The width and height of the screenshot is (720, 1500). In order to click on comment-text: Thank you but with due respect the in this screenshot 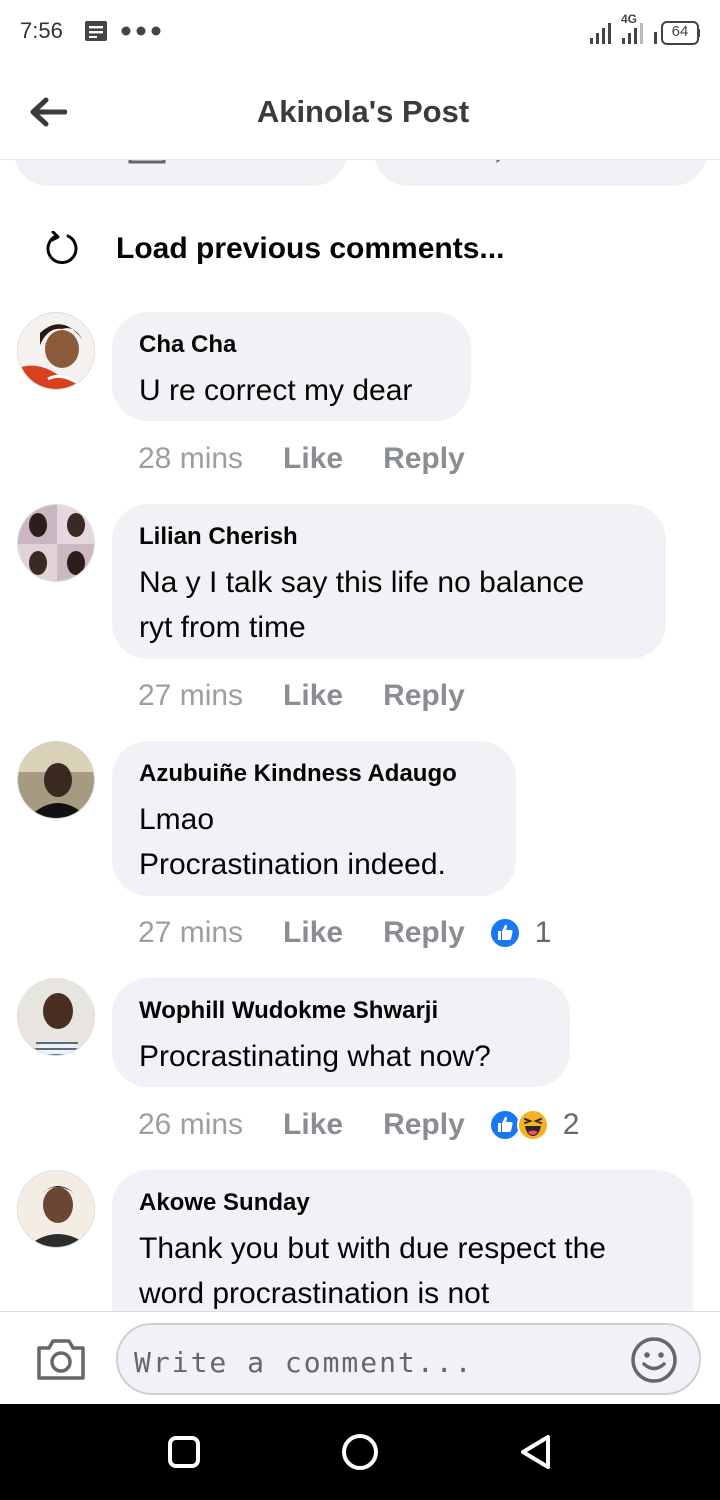, I will do `click(372, 1248)`.